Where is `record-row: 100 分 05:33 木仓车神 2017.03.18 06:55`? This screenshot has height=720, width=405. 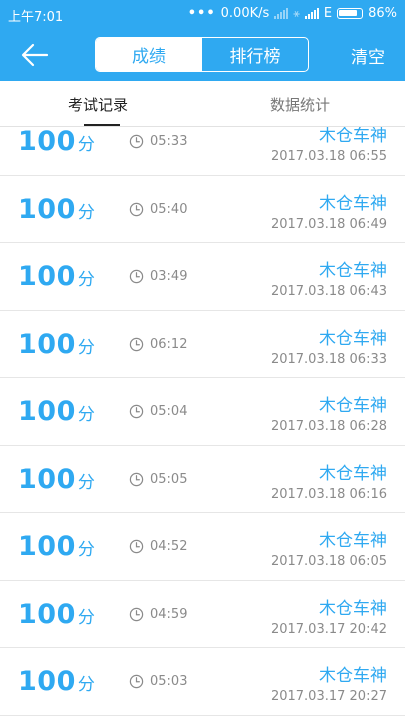
record-row: 100 分 05:33 木仓车神 2017.03.18 06:55 is located at coordinates (202, 151).